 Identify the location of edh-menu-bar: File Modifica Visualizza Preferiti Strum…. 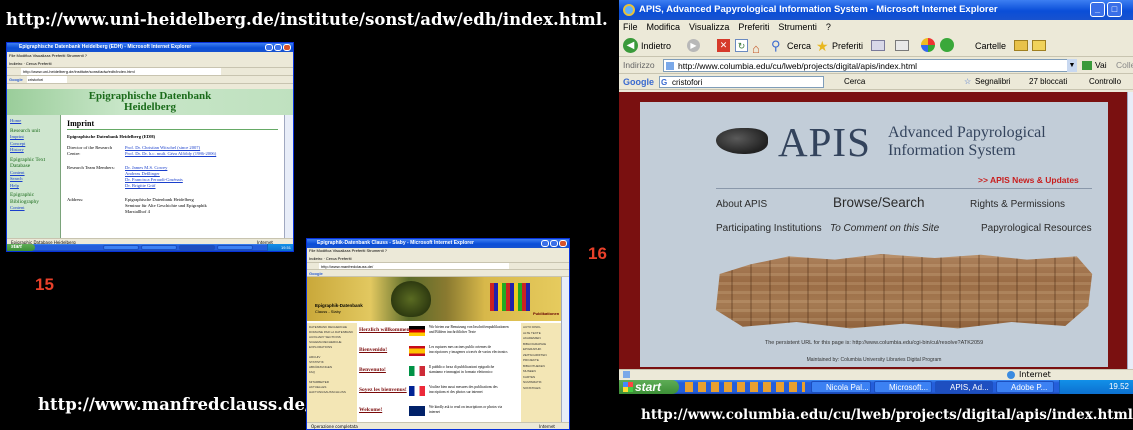
(150, 55).